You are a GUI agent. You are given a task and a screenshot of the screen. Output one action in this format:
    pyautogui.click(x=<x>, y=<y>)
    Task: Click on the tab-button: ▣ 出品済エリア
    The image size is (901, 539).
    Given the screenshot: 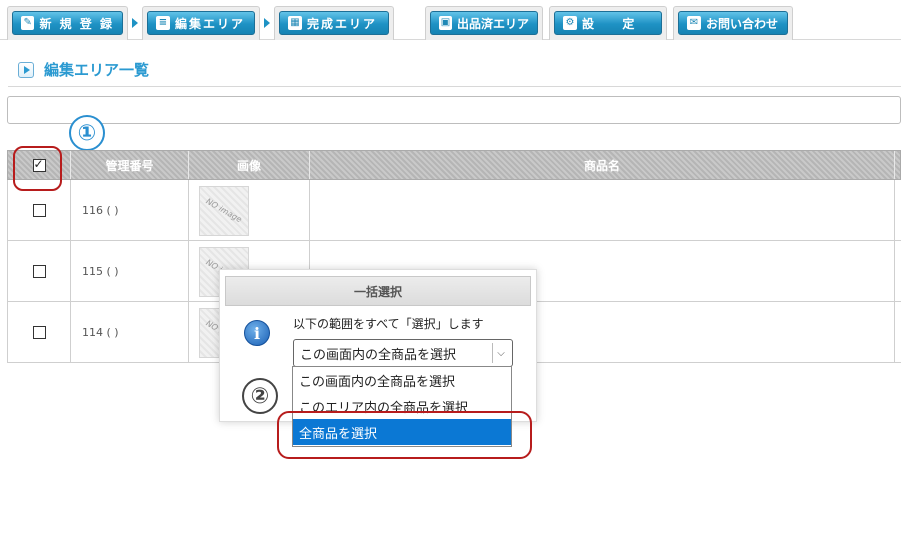 What is the action you would take?
    pyautogui.click(x=484, y=23)
    